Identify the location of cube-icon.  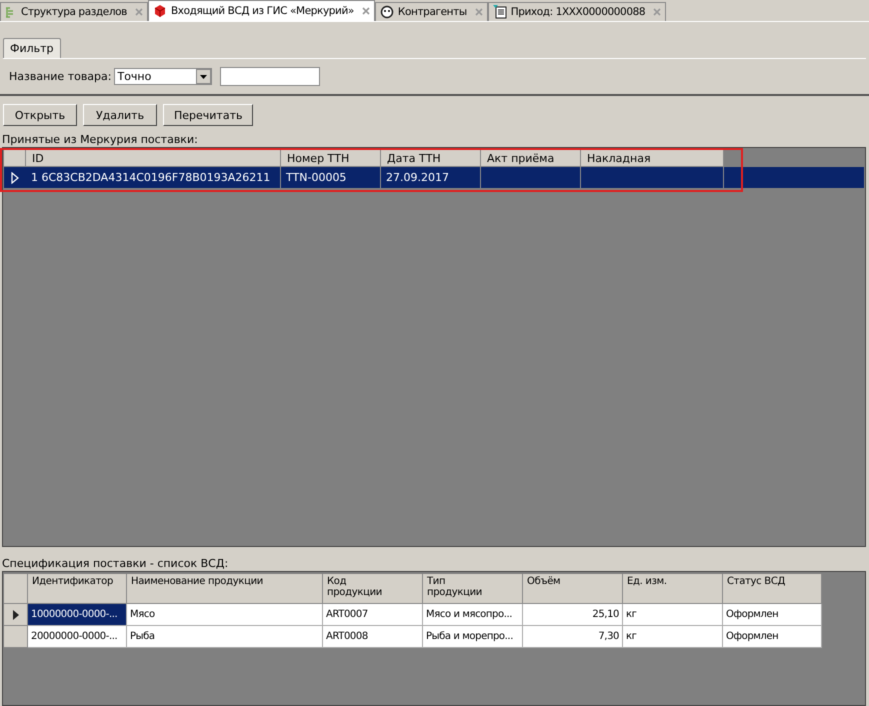
(159, 11).